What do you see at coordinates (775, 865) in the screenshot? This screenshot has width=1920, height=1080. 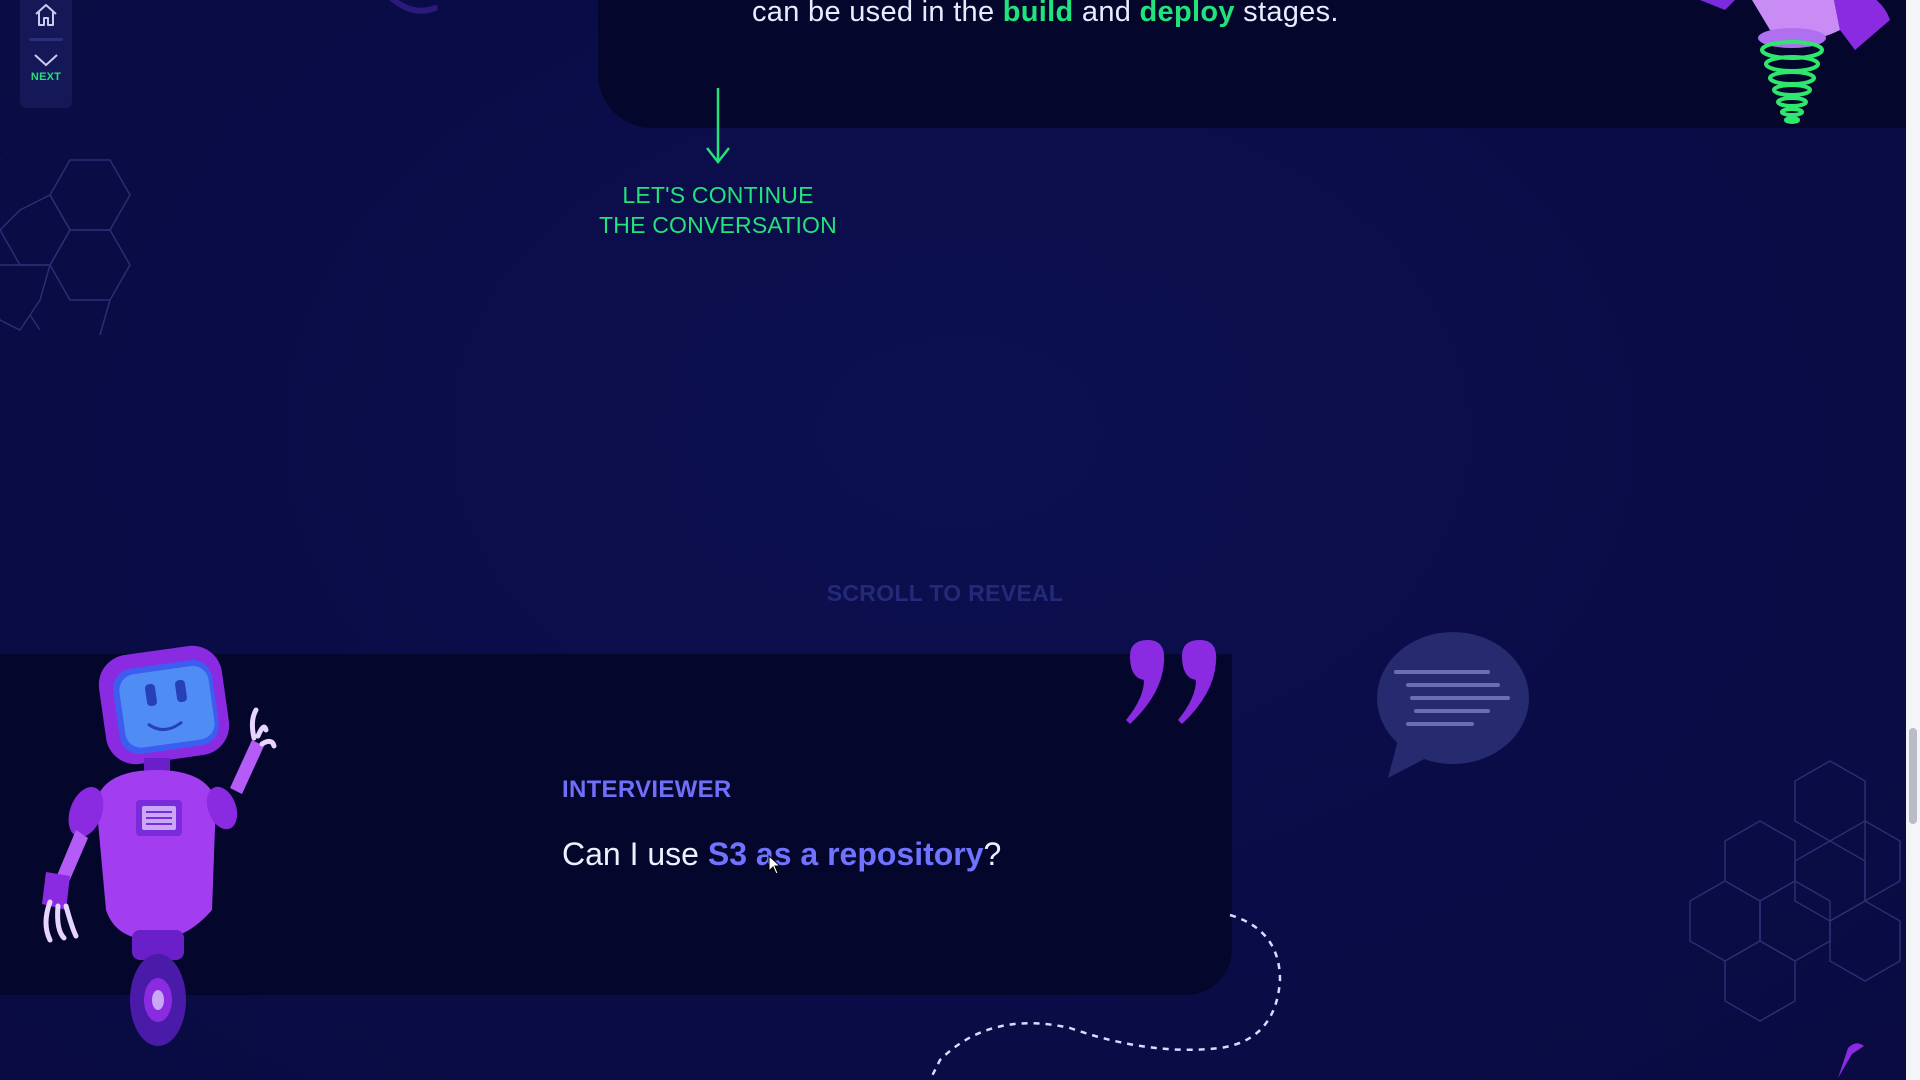 I see `mouse-cursor-icon` at bounding box center [775, 865].